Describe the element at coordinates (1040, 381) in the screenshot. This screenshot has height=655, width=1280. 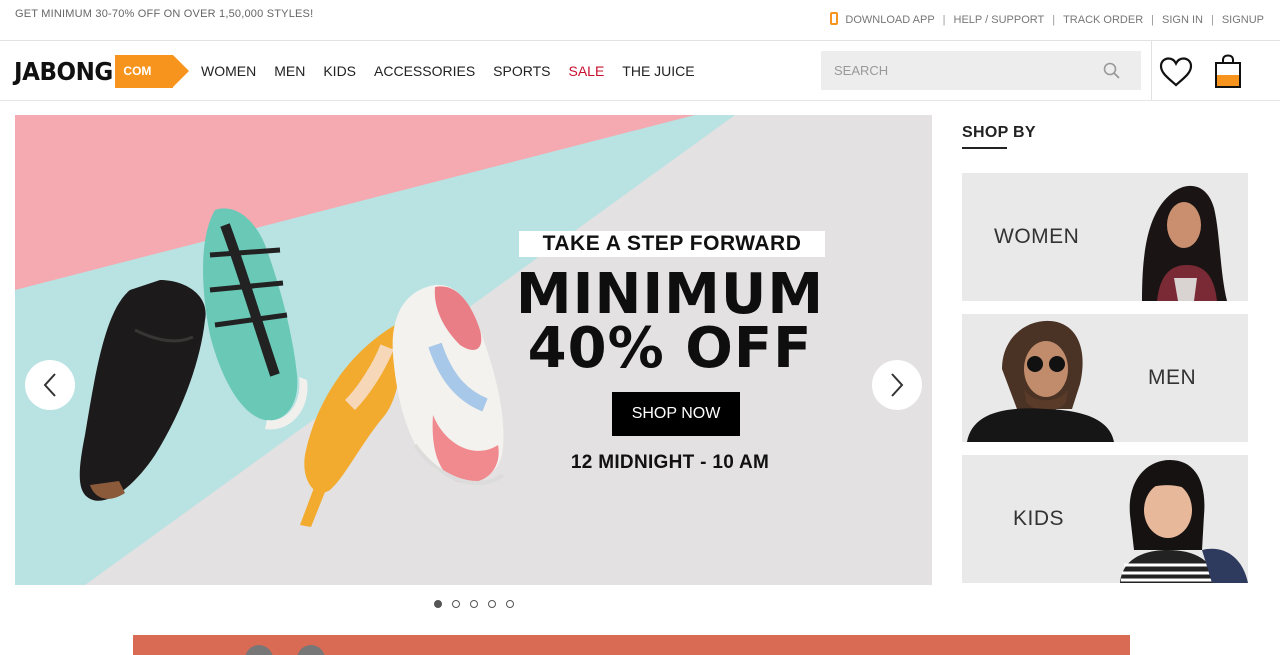
I see `men-model-image` at that location.